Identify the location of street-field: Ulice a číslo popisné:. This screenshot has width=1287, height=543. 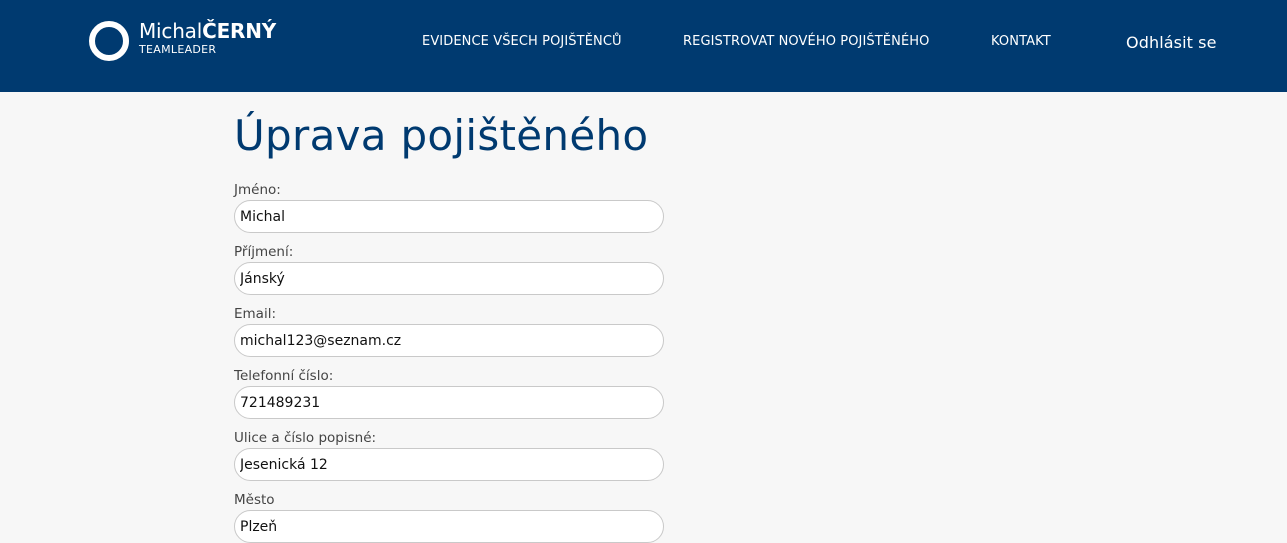
(449, 455).